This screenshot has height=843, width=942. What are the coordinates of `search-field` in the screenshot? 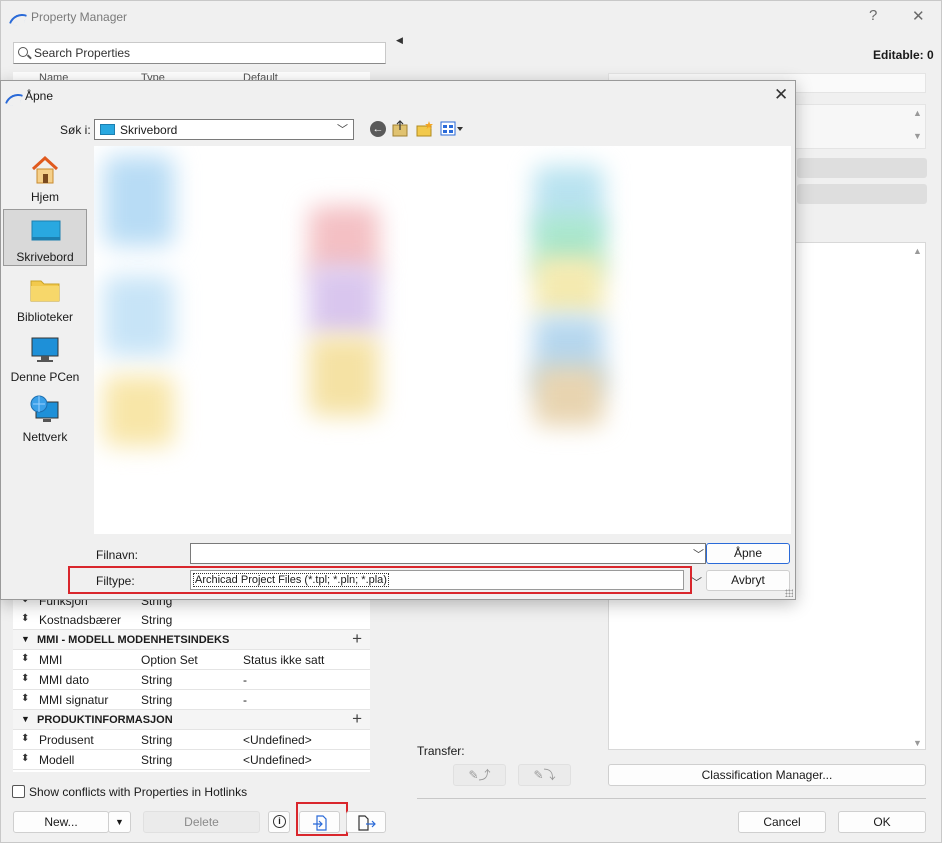 It's located at (199, 53).